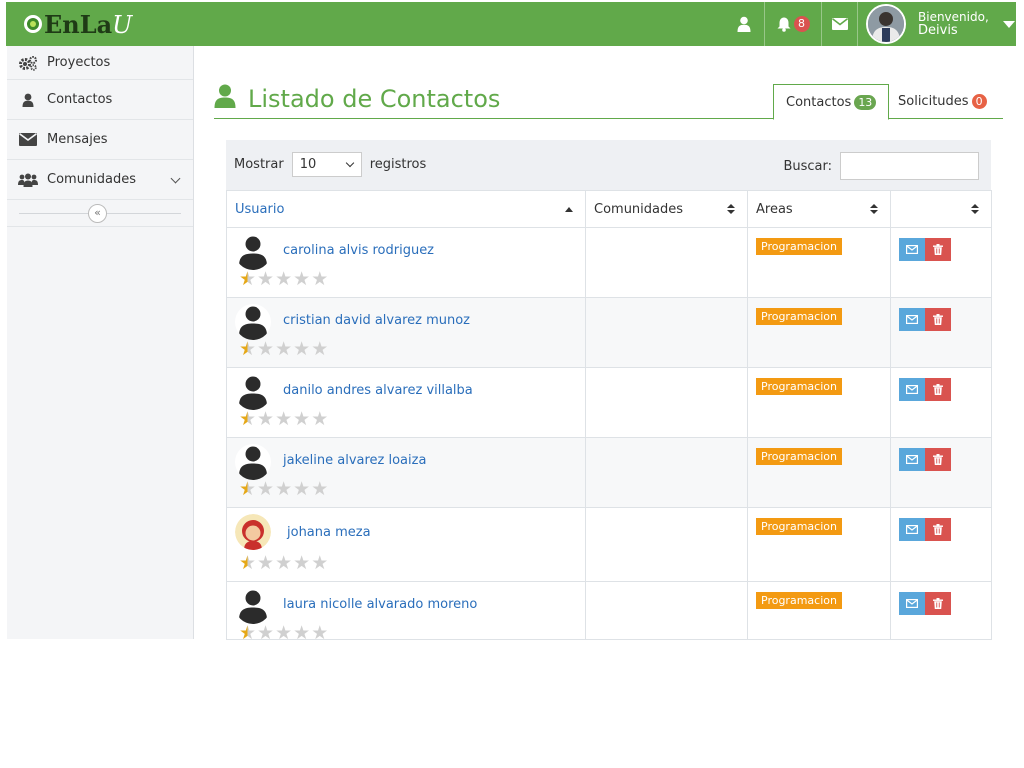 This screenshot has height=768, width=1024. I want to click on contacts-nav-button, so click(744, 24).